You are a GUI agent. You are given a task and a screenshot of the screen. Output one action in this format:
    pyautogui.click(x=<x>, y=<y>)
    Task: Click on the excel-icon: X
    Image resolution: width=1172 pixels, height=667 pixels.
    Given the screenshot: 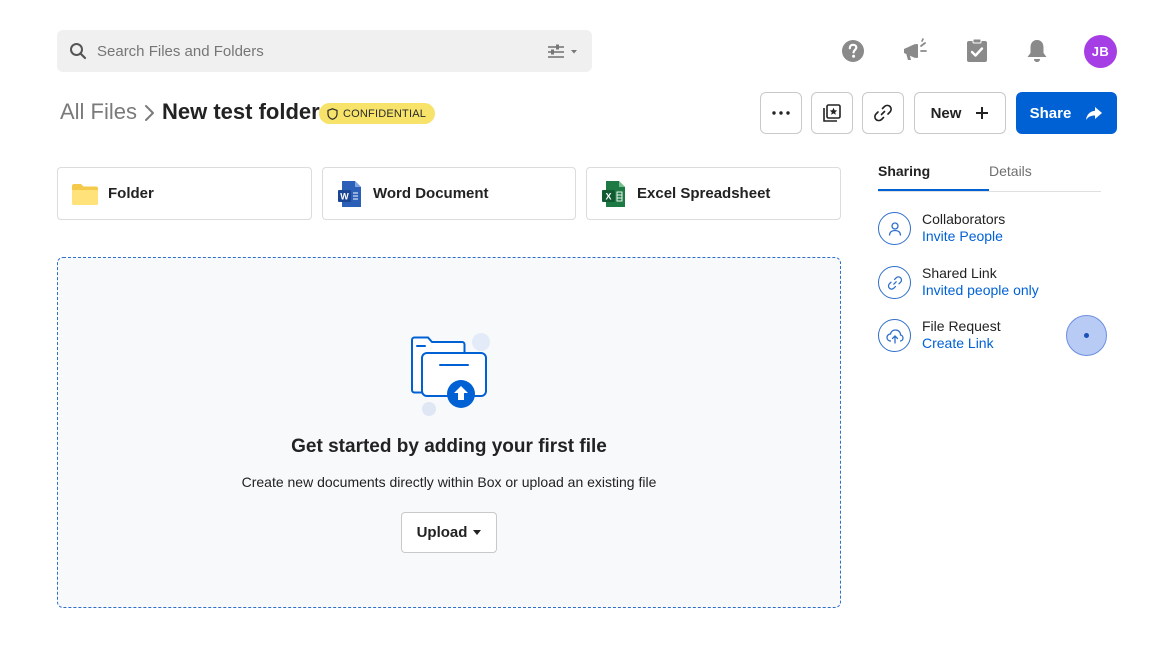 What is the action you would take?
    pyautogui.click(x=613, y=193)
    